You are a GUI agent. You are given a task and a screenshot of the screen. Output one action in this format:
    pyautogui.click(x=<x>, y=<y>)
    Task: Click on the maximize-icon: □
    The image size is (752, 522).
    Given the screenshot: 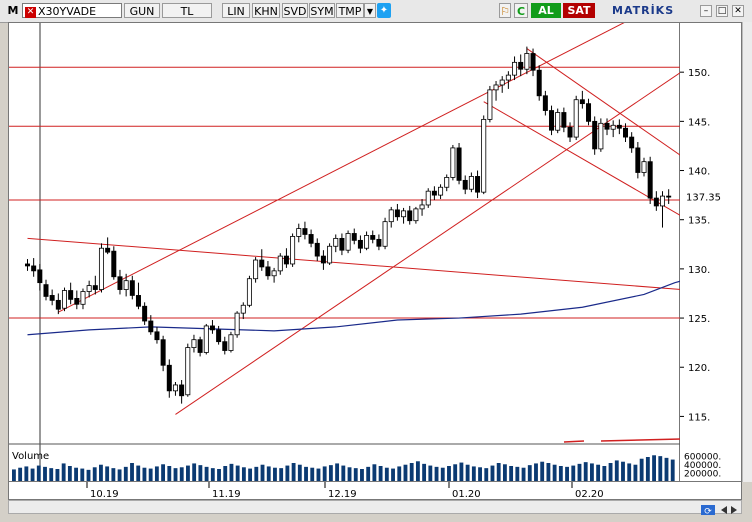 What is the action you would take?
    pyautogui.click(x=722, y=11)
    